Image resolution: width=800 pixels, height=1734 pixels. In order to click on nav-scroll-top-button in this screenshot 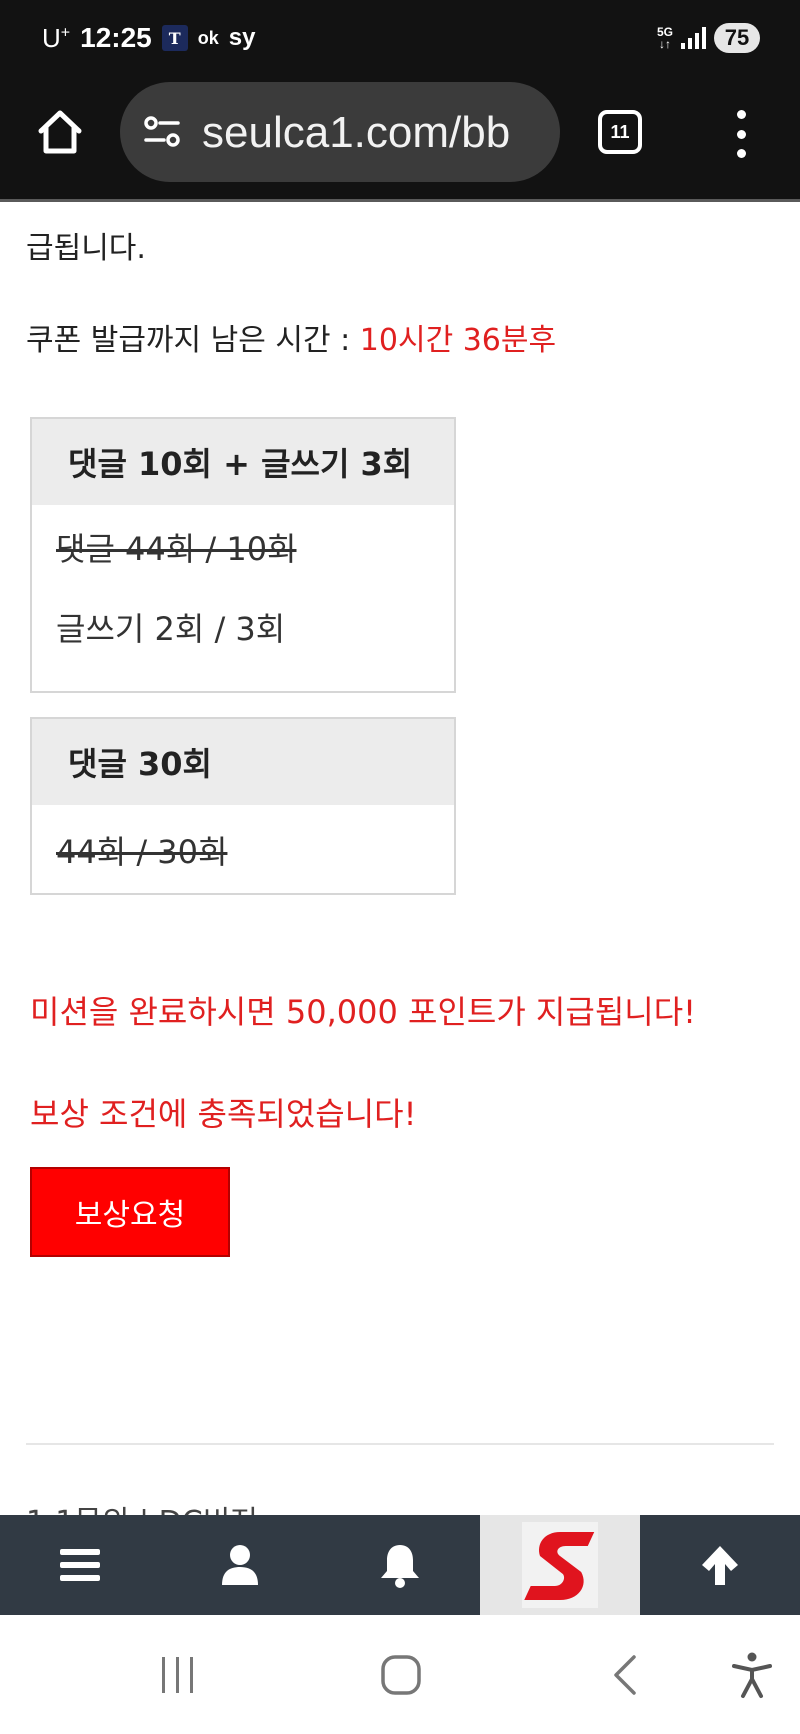, I will do `click(720, 1565)`.